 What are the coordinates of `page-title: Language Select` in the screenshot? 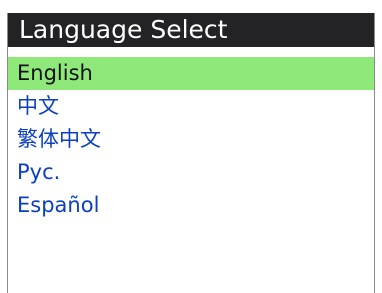 It's located at (123, 29).